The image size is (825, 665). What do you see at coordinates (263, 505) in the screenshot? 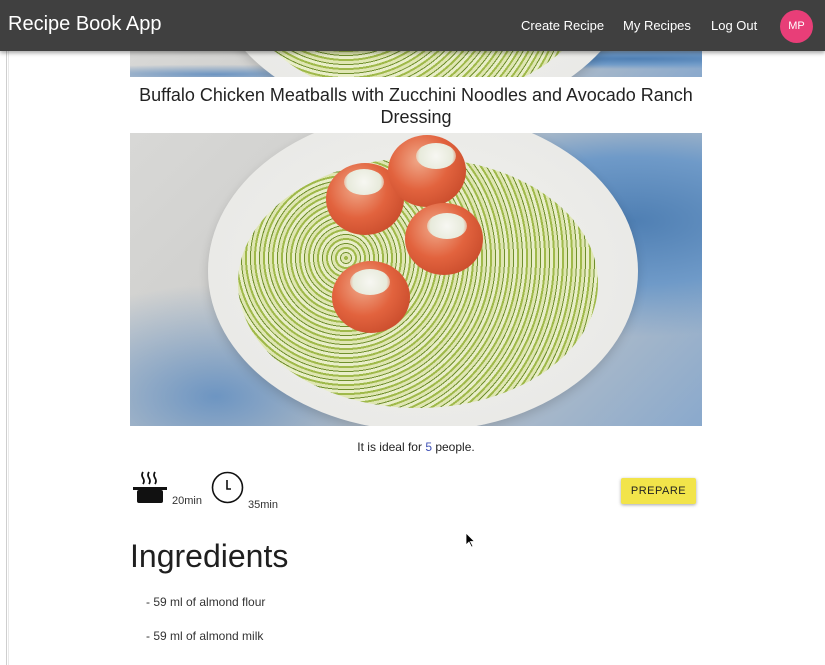
I see `total-time: 35min` at bounding box center [263, 505].